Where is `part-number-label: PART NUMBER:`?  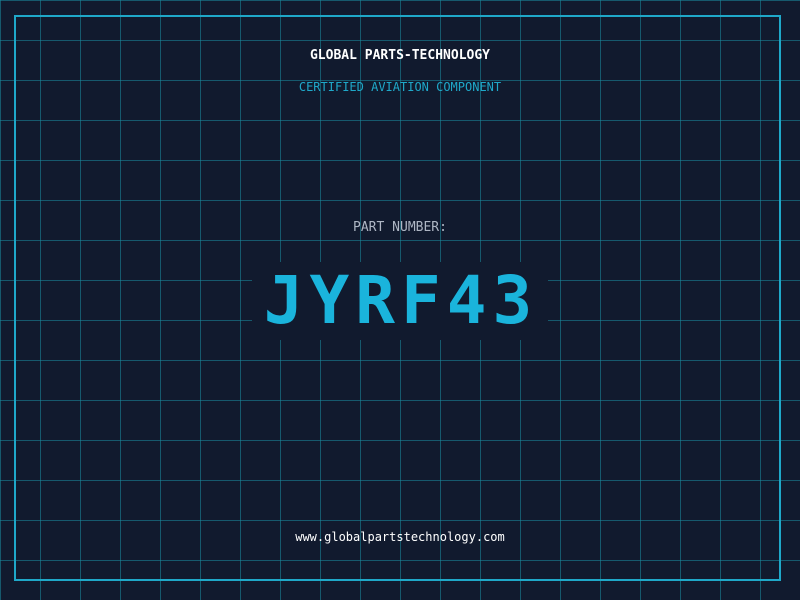 part-number-label: PART NUMBER: is located at coordinates (400, 227).